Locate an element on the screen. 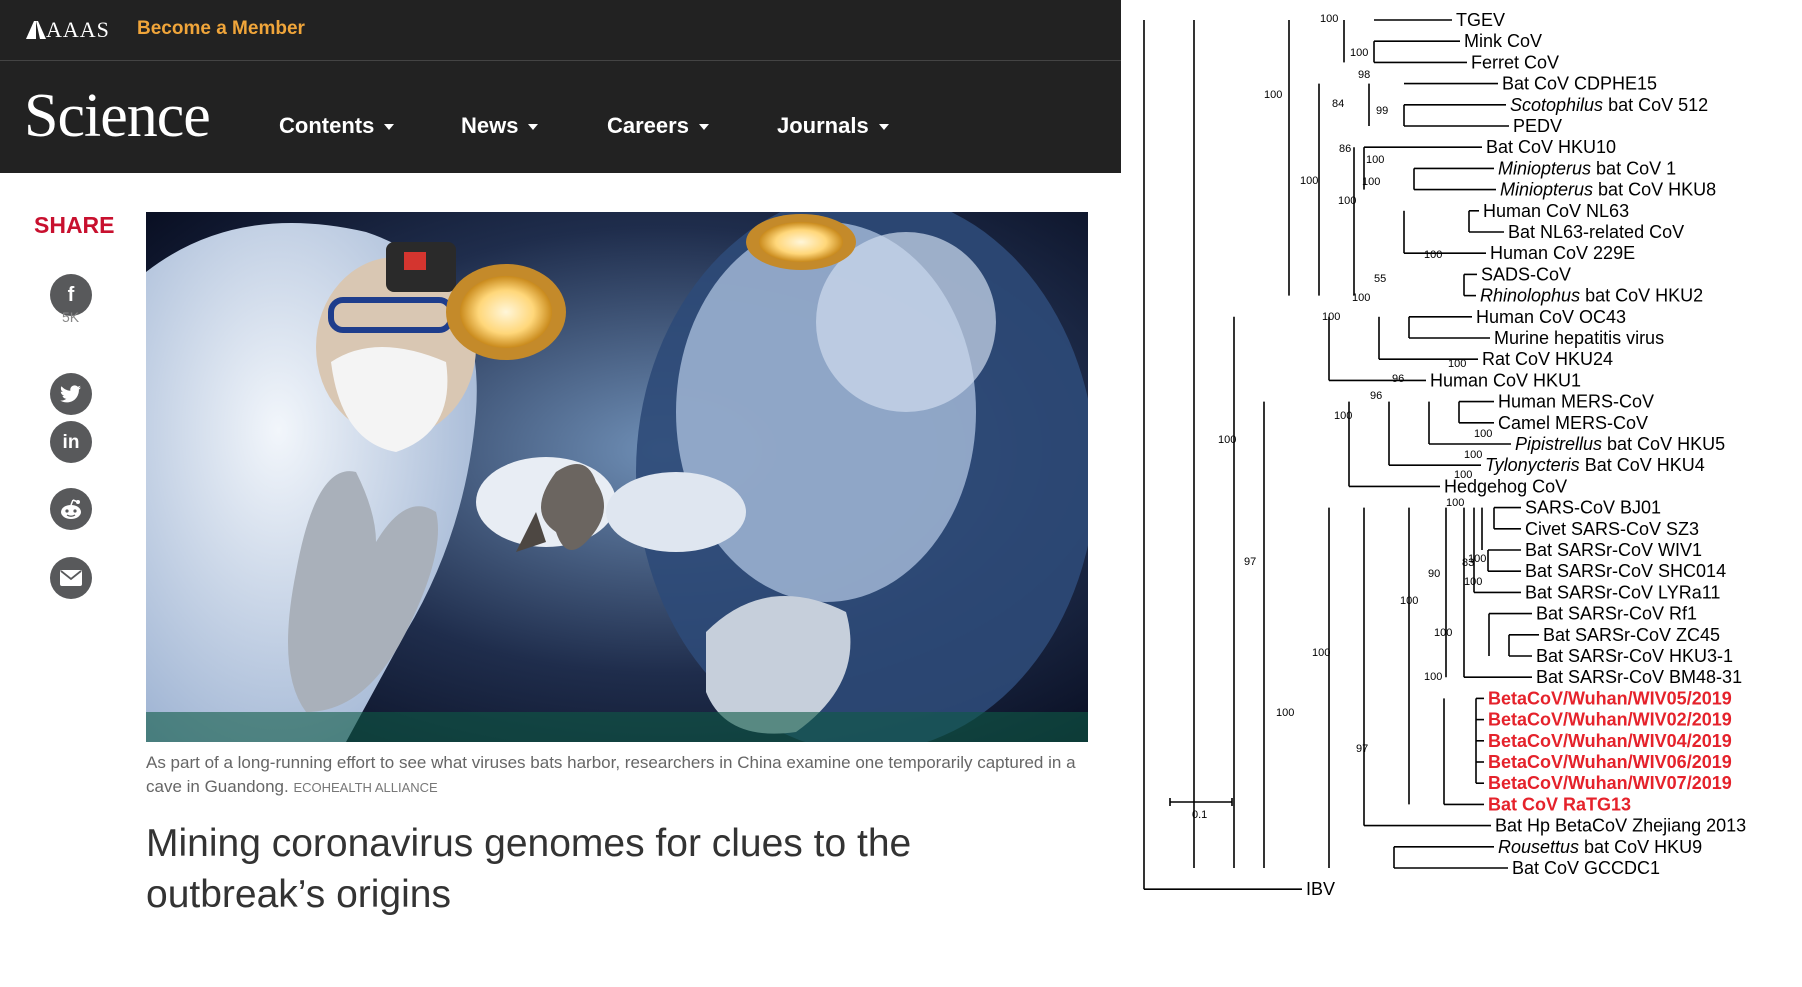 The height and width of the screenshot is (987, 1802). leaf-label: Bat SARSr-CoV Rf1 is located at coordinates (1616, 614).